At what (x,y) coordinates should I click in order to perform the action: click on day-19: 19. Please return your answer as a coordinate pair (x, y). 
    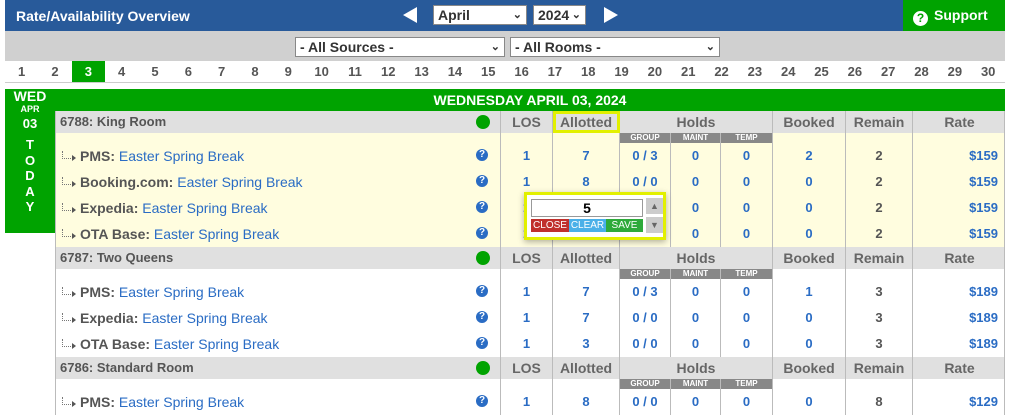
    Looking at the image, I should click on (621, 71).